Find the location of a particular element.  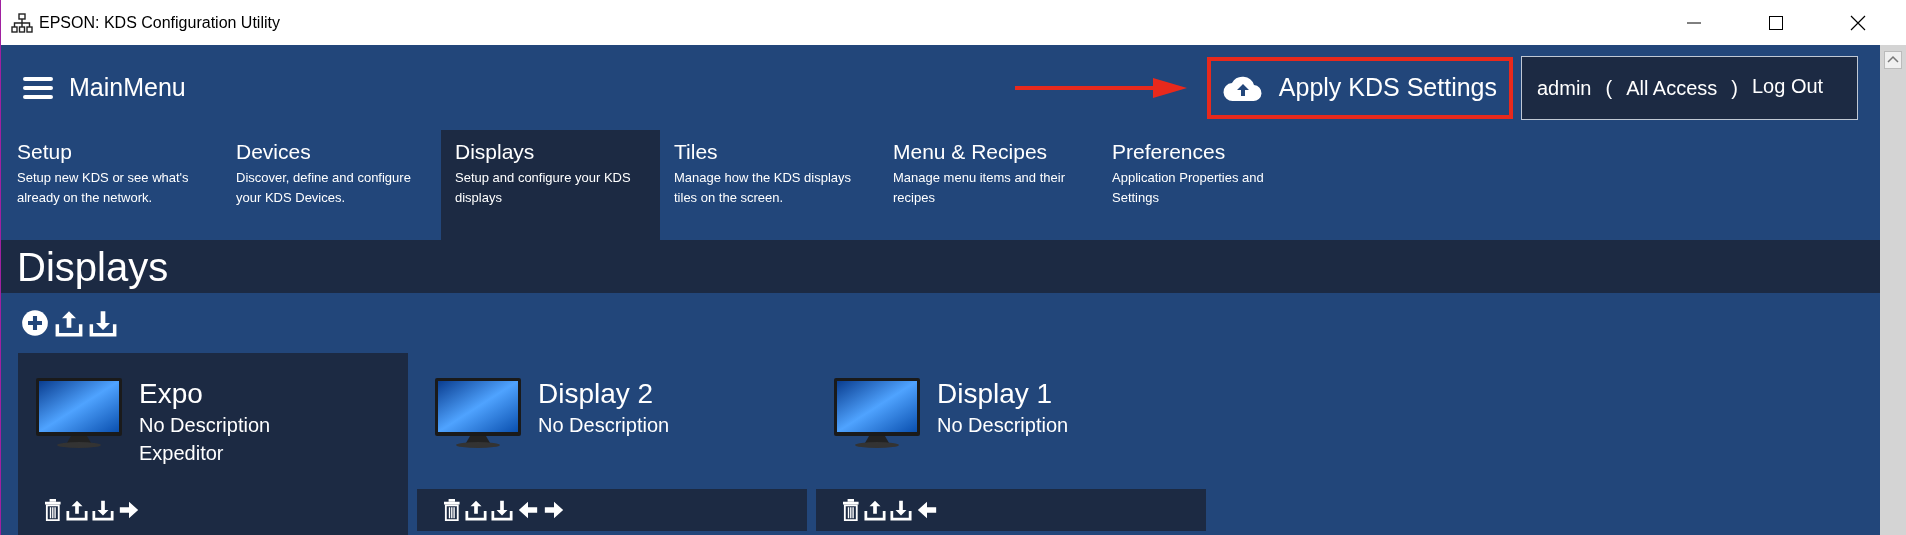

nav-tab: Tiles Manage how the KDS displays tiles on the screen. is located at coordinates (769, 185).